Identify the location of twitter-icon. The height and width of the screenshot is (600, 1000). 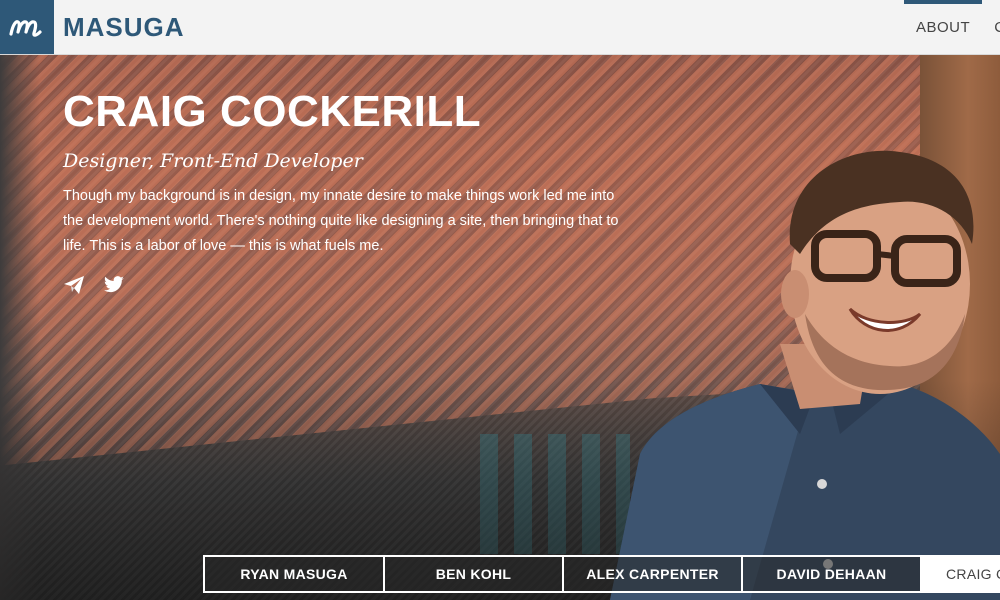
(114, 285).